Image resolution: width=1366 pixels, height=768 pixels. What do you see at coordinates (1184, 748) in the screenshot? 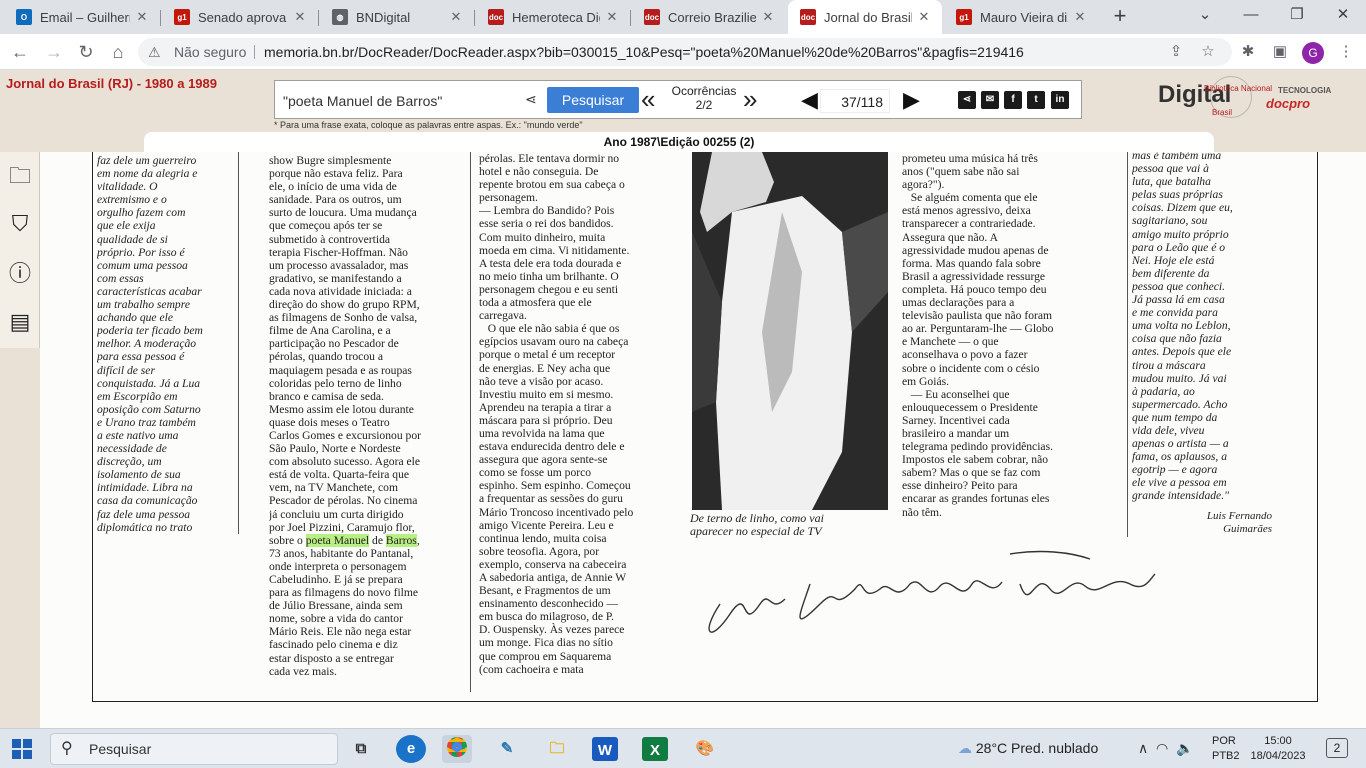
I see `volume-icon: 🔈` at bounding box center [1184, 748].